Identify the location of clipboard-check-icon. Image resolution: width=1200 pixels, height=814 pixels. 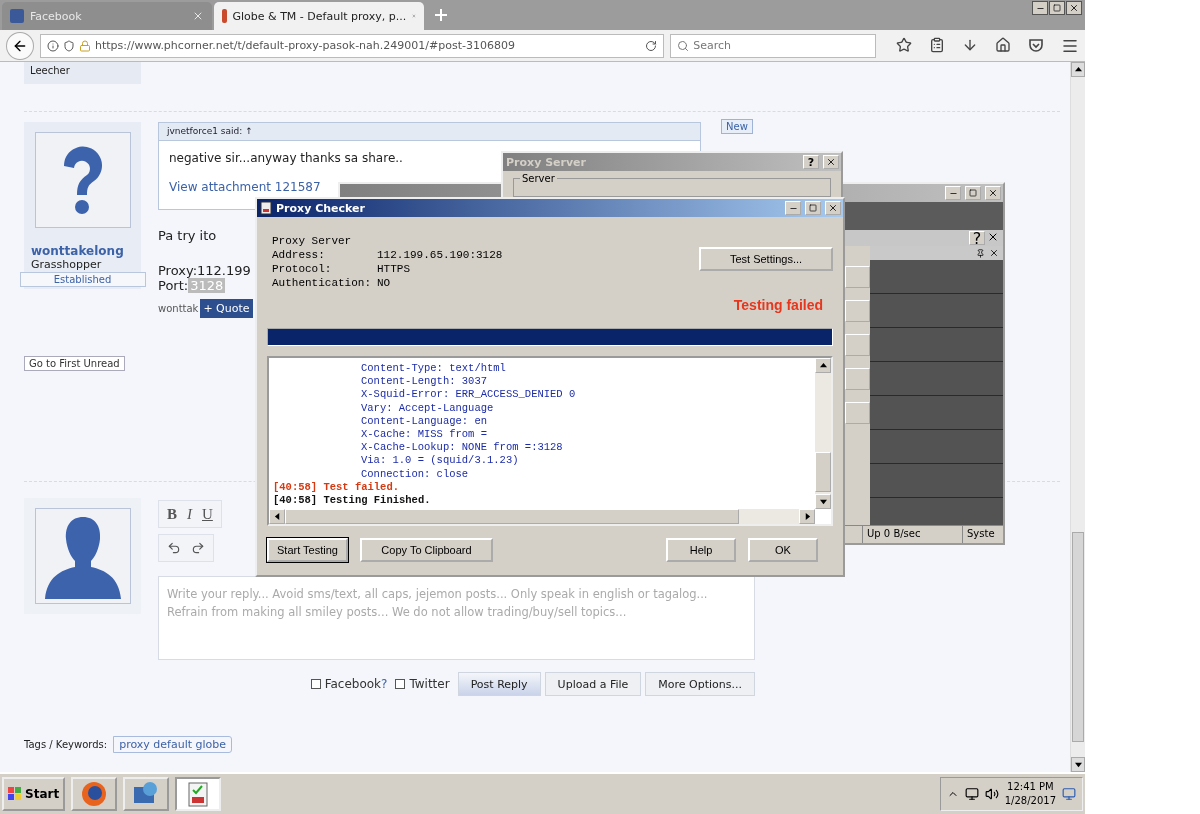
(198, 794).